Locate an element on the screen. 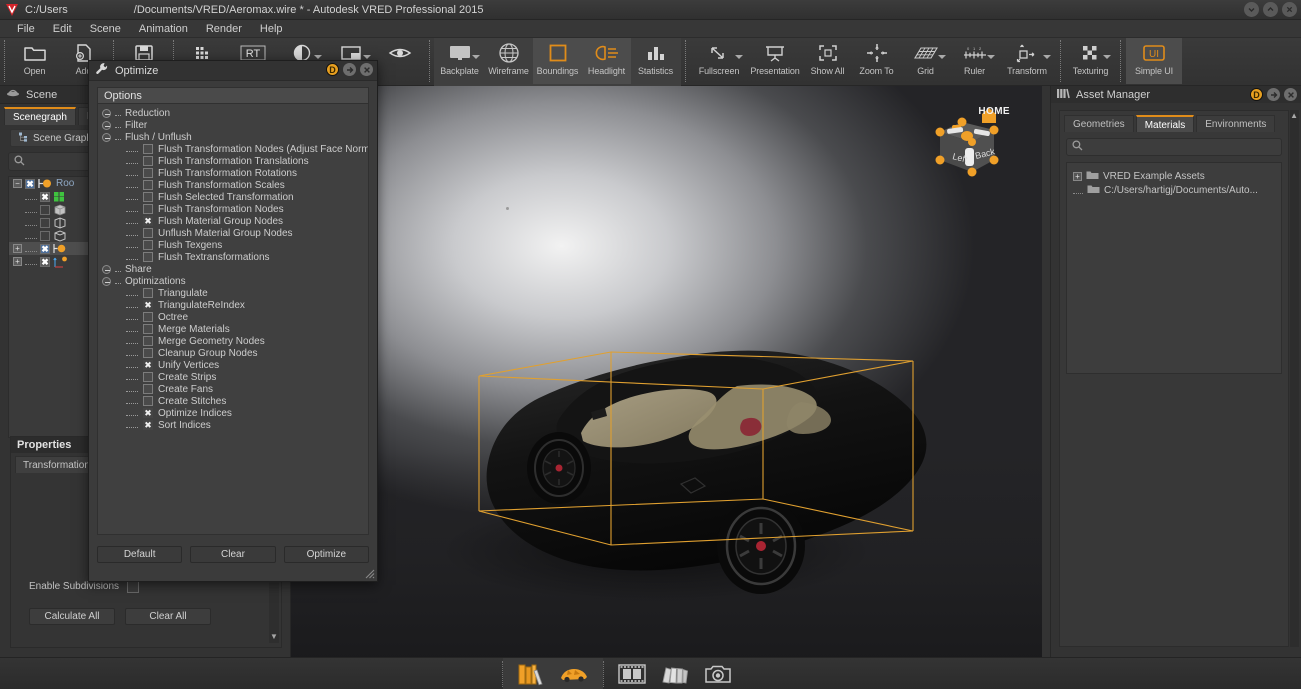 The width and height of the screenshot is (1301, 689). tab-materials: Materials is located at coordinates (1165, 123).